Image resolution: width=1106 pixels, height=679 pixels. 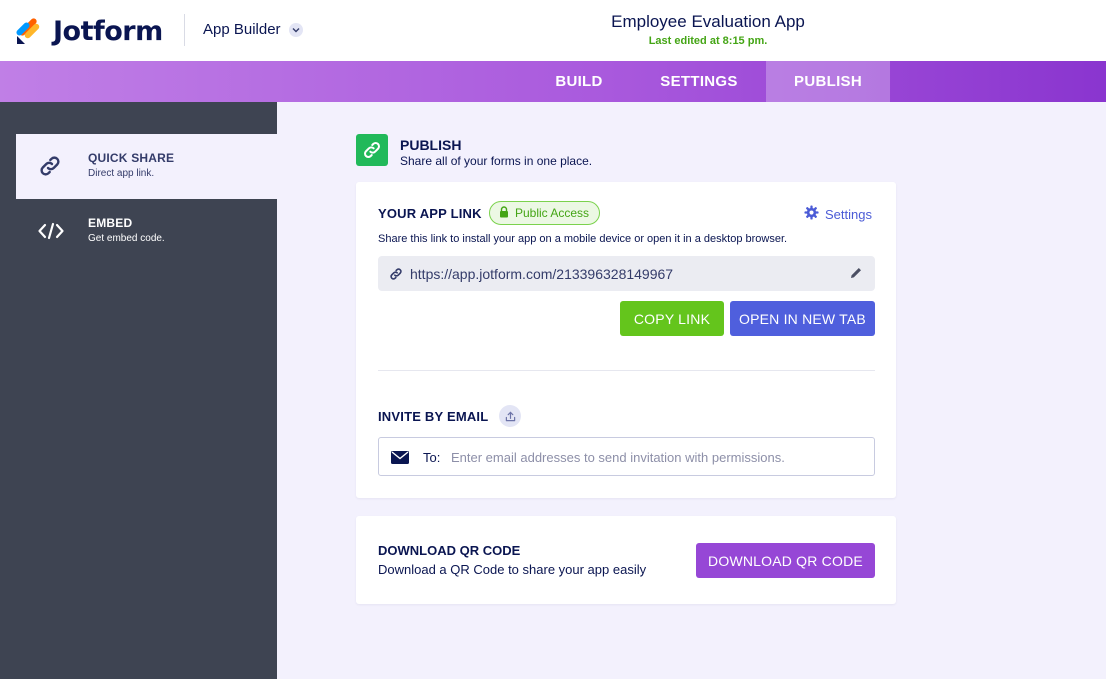 What do you see at coordinates (510, 416) in the screenshot?
I see `upload-share-icon` at bounding box center [510, 416].